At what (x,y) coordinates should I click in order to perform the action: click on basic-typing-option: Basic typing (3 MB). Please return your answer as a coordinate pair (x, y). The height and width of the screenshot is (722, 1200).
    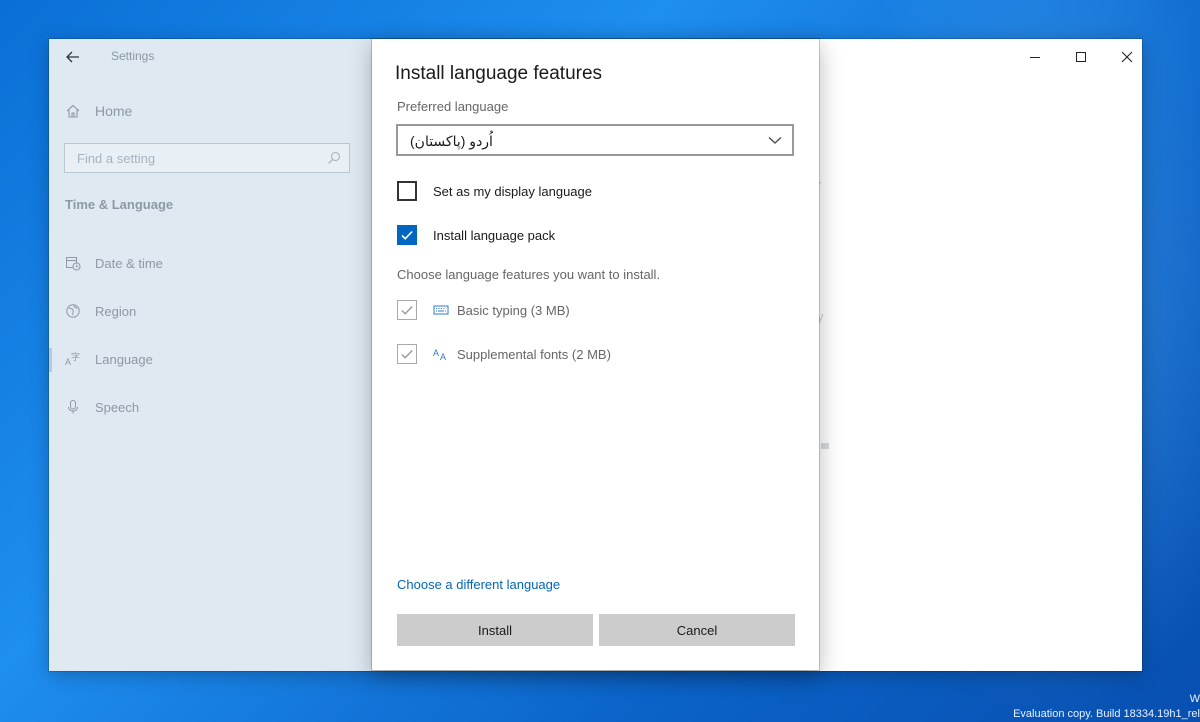
    Looking at the image, I should click on (483, 310).